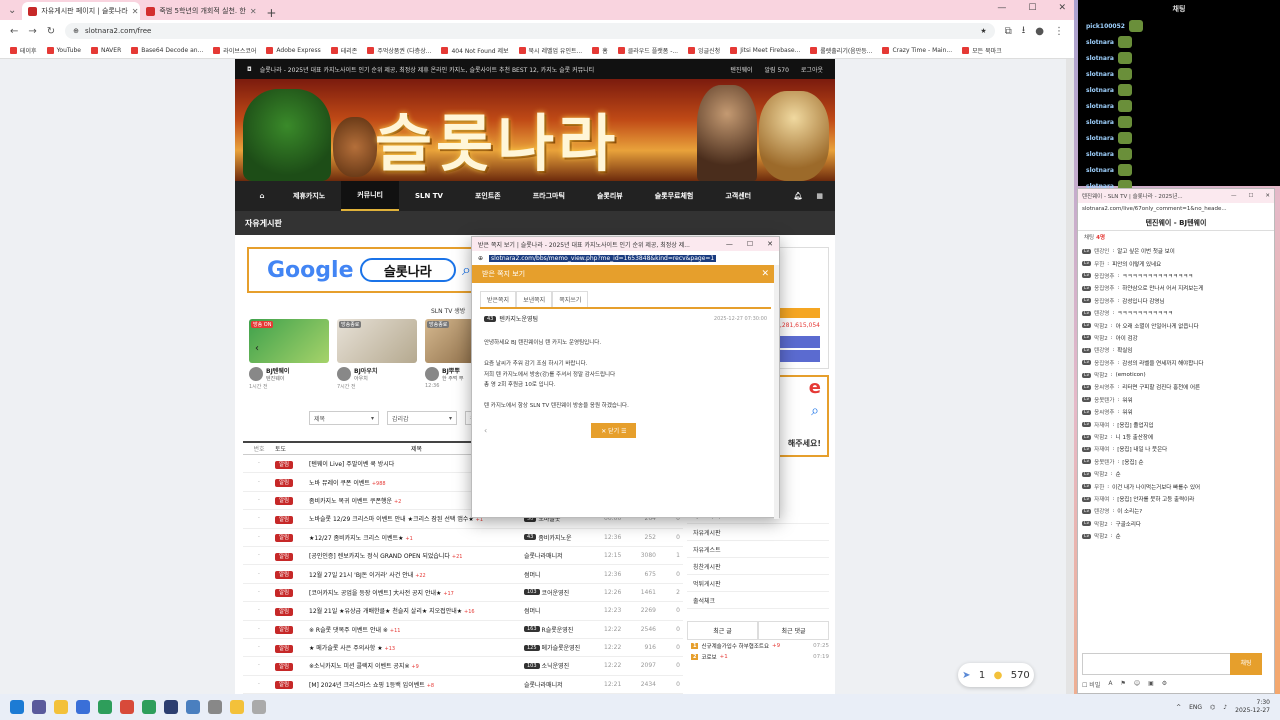 The image size is (1280, 720). I want to click on minimize-icon: —, so click(1234, 196).